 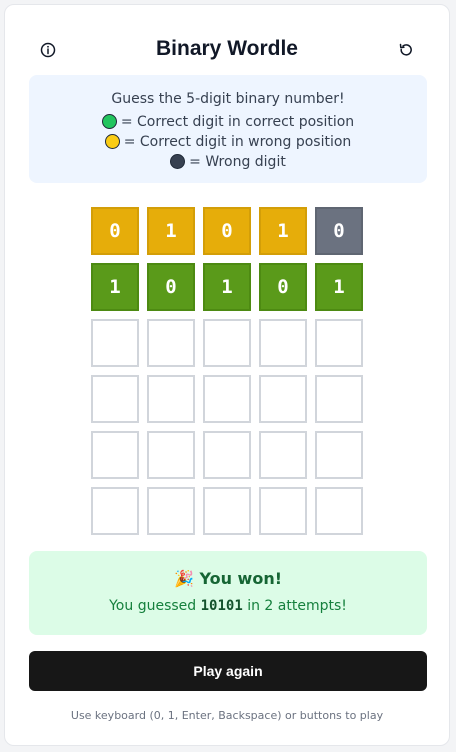 What do you see at coordinates (109, 121) in the screenshot?
I see `green-dot-icon` at bounding box center [109, 121].